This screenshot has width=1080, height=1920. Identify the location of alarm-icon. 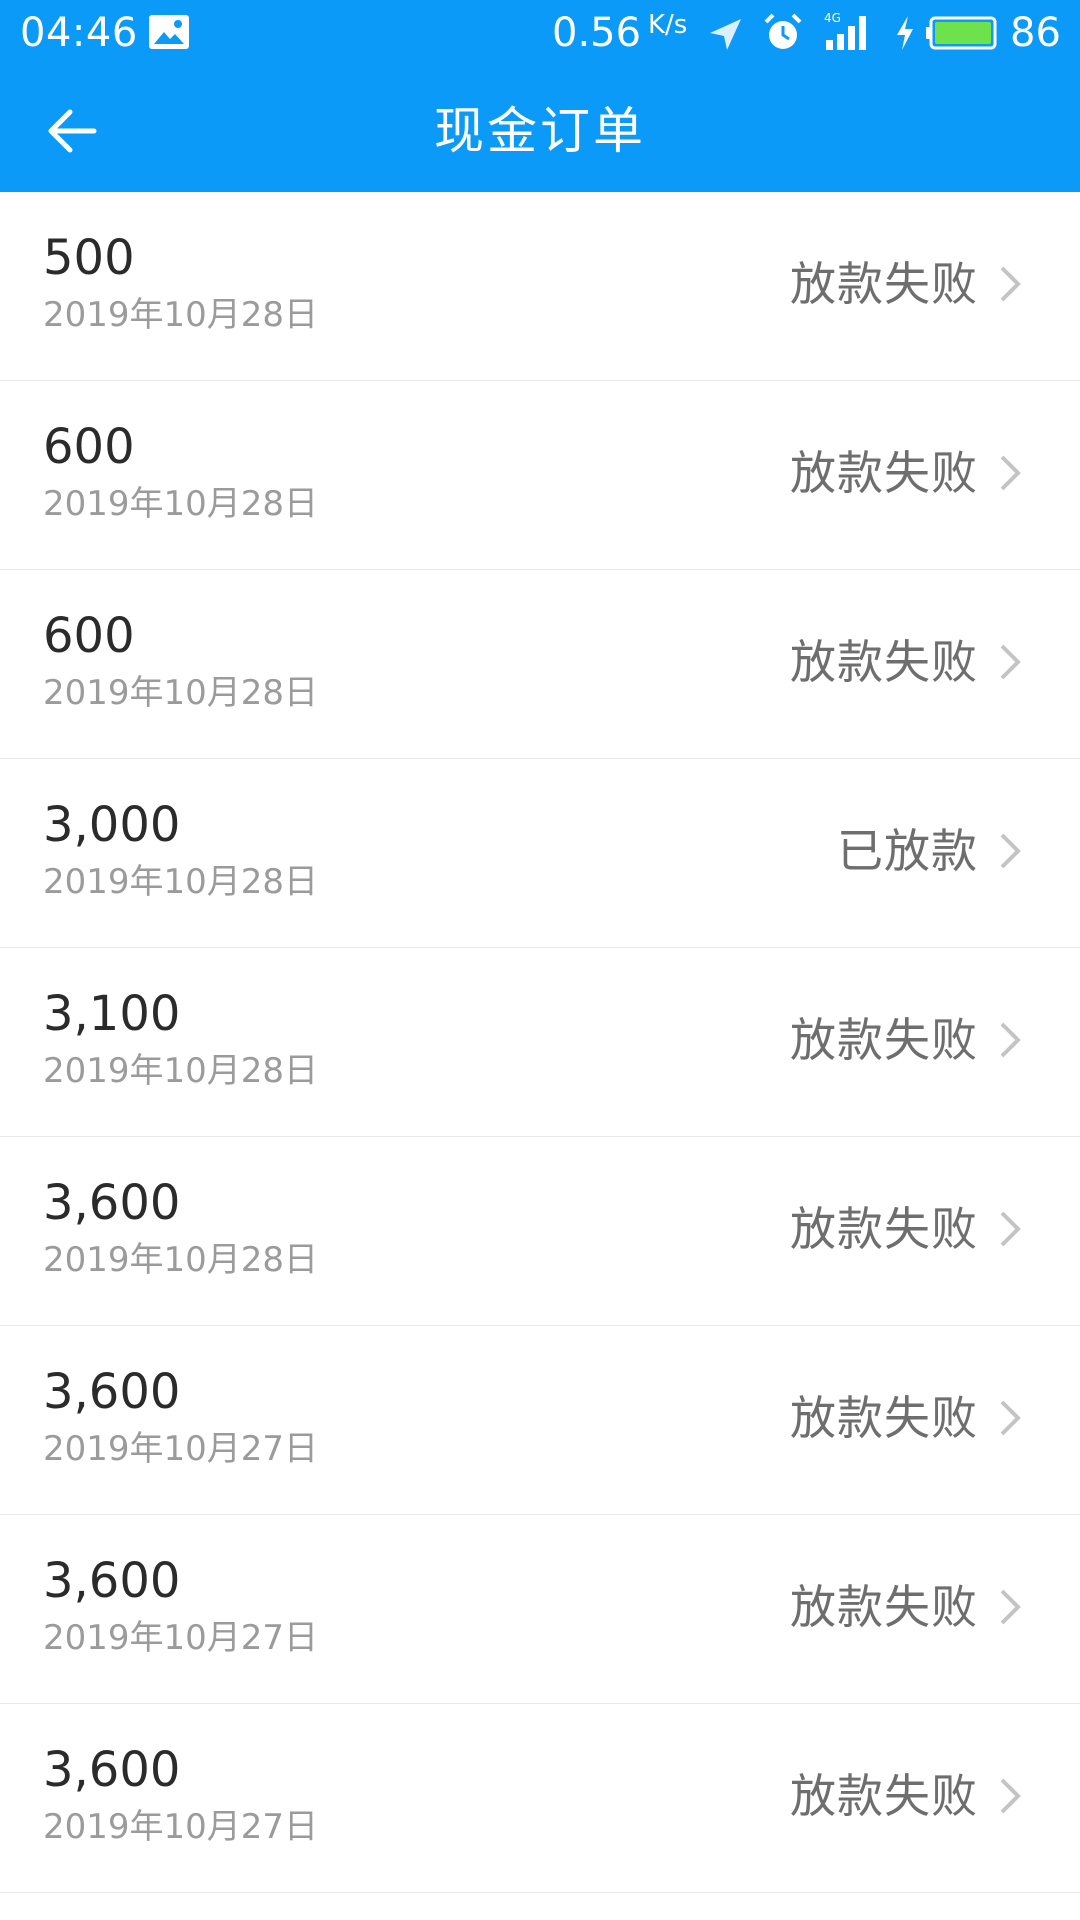
(783, 31).